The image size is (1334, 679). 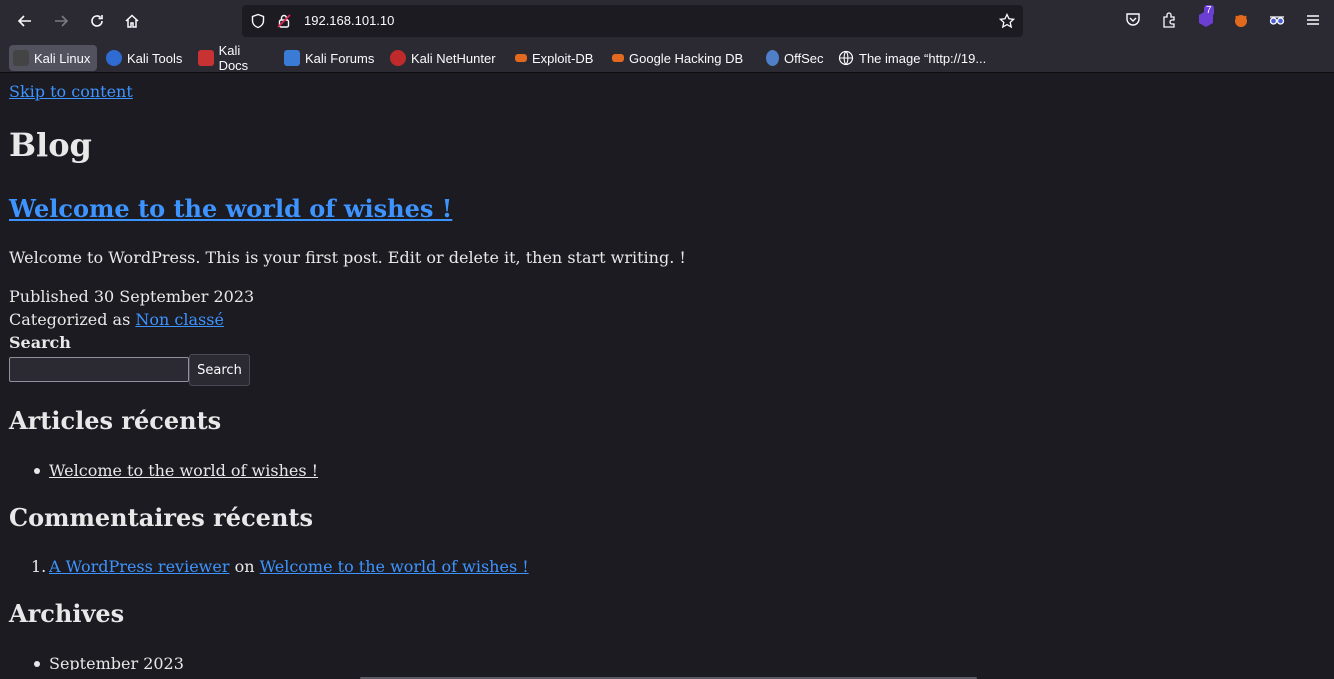 What do you see at coordinates (67, 613) in the screenshot?
I see `archives-heading: Archives` at bounding box center [67, 613].